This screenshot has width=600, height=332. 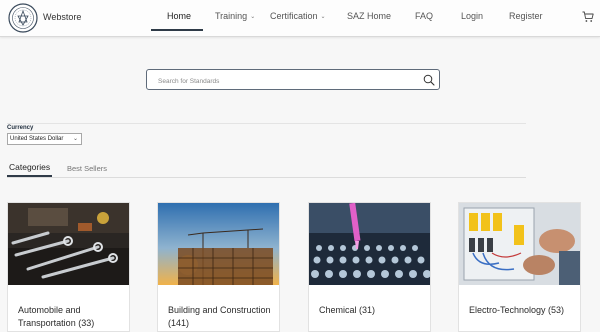 I want to click on nav-certification-label: Certification, so click(x=294, y=16).